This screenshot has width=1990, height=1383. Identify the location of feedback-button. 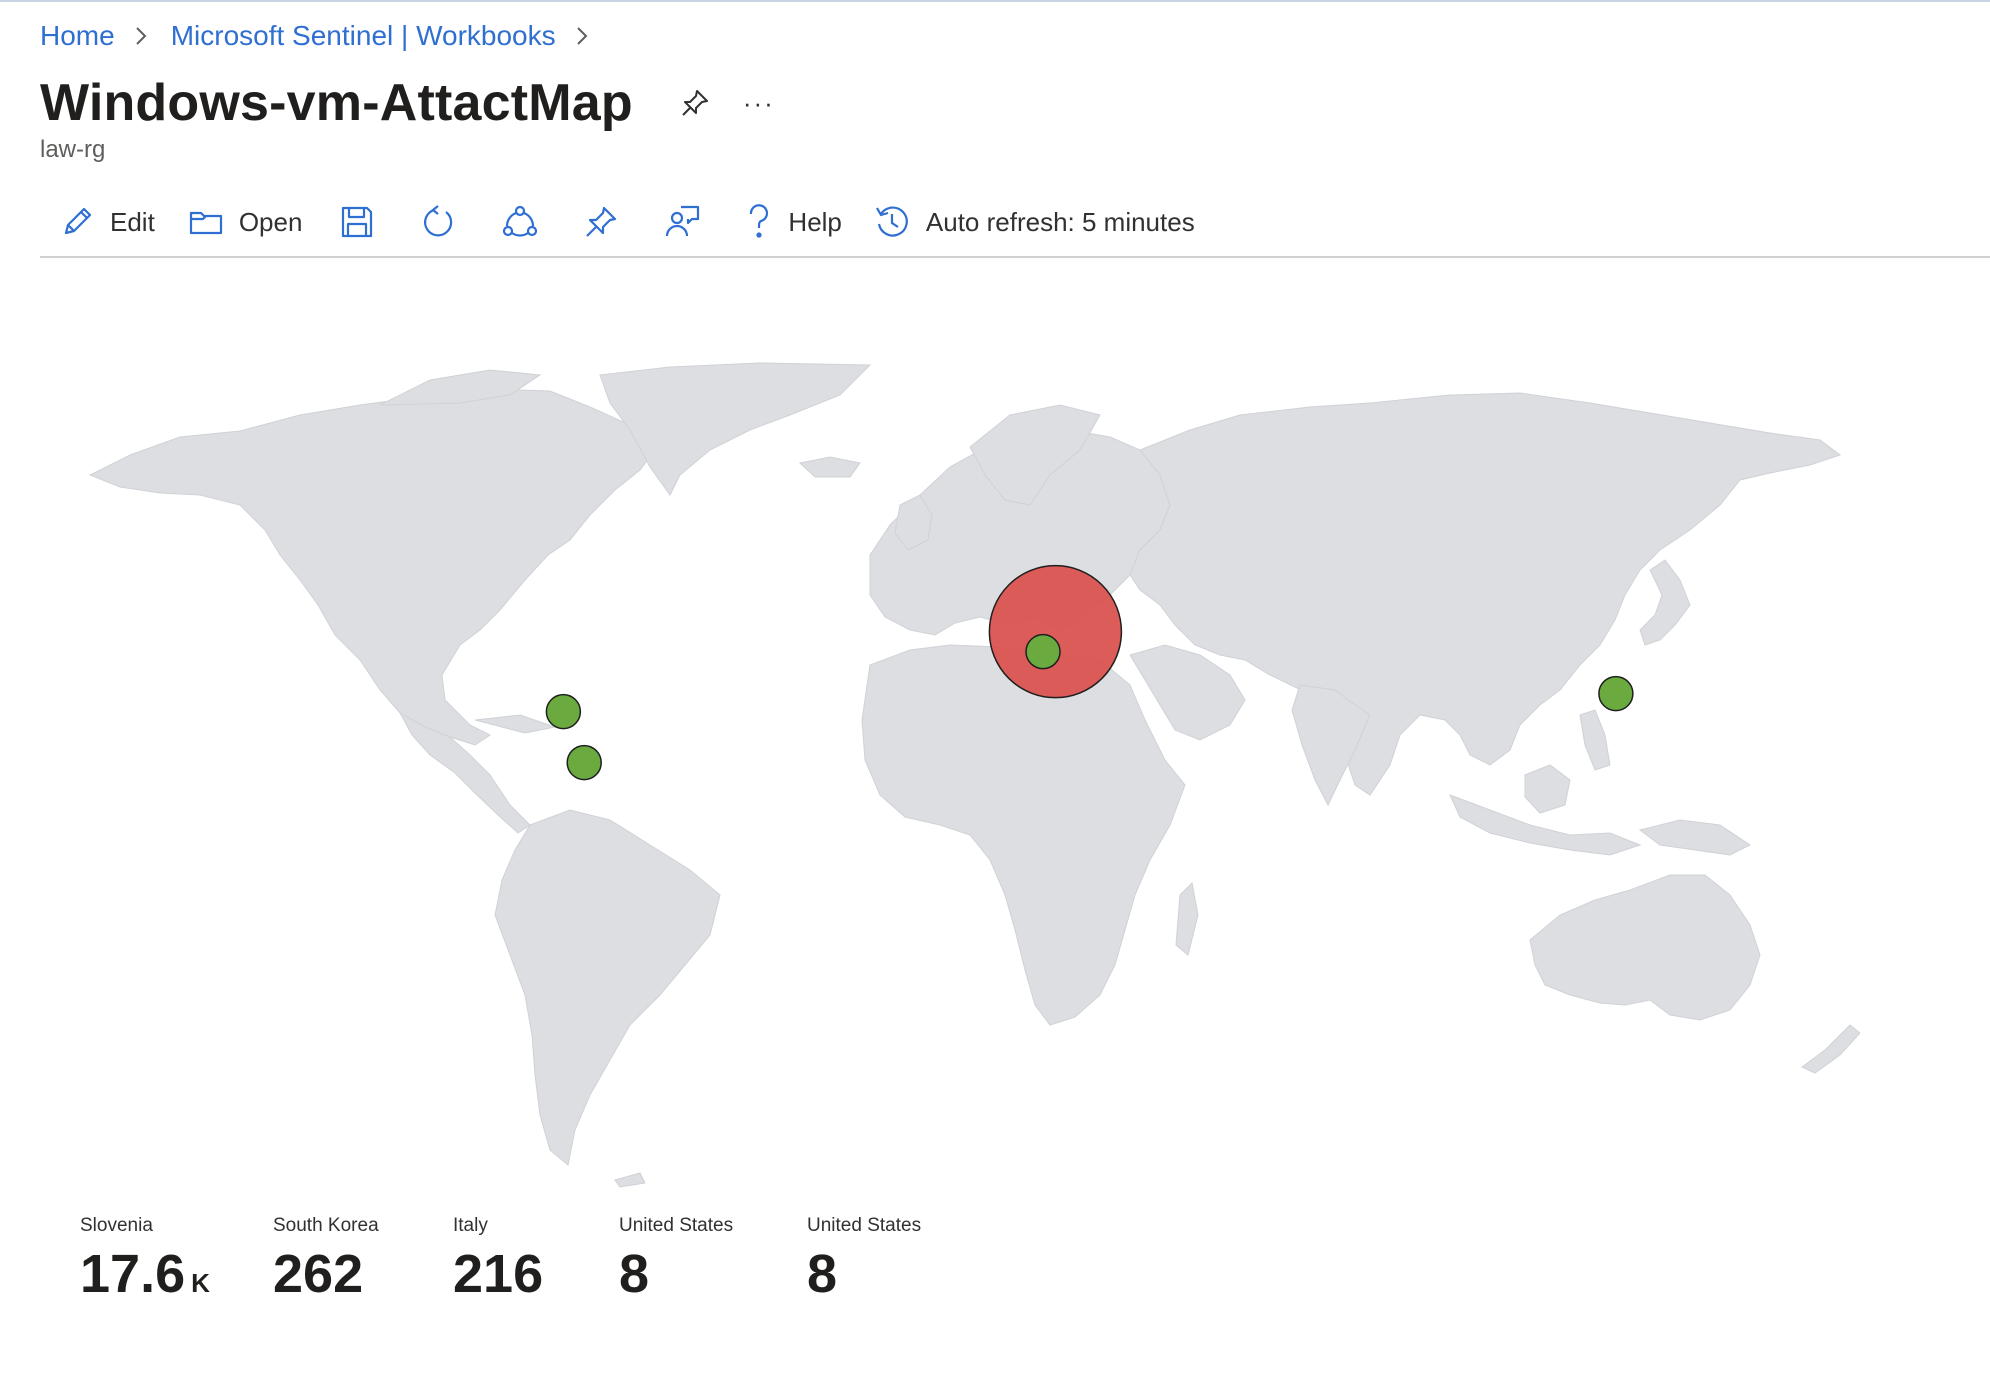
(682, 222).